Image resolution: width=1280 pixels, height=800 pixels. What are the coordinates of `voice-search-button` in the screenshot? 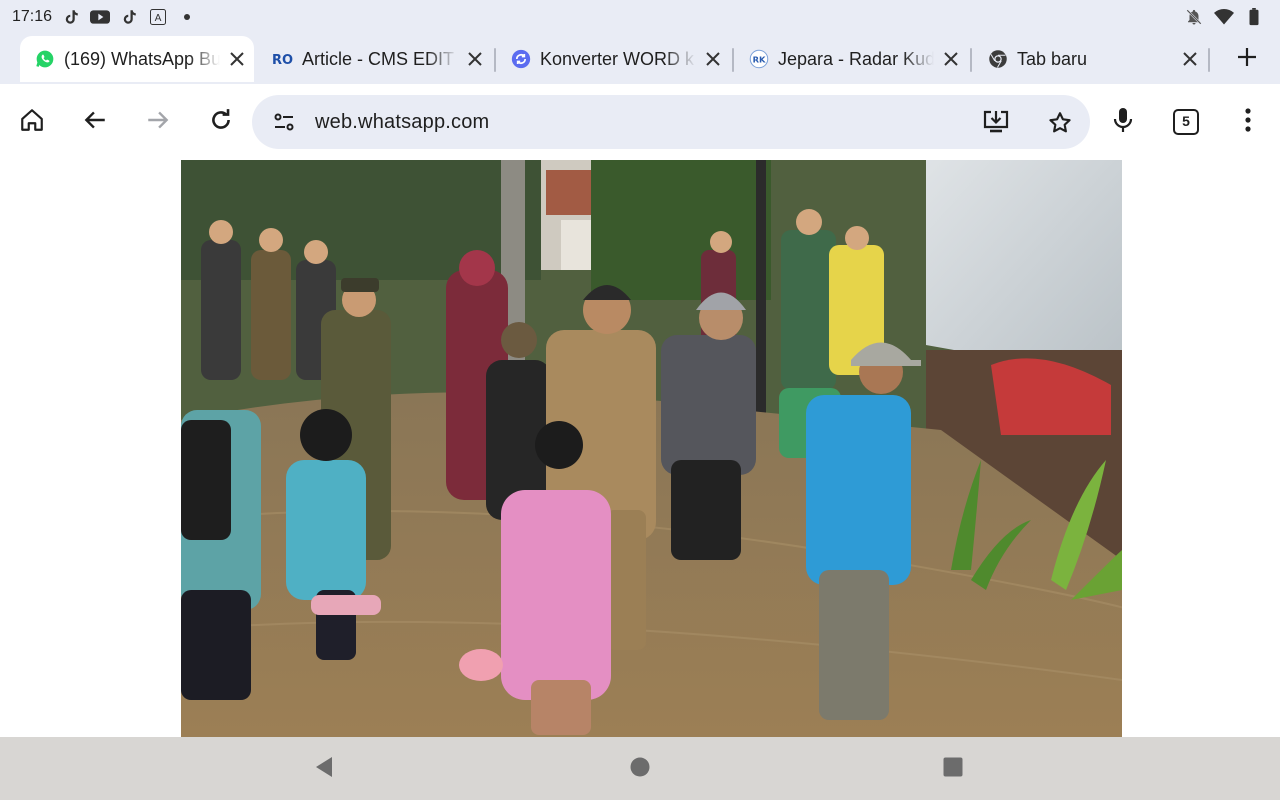 It's located at (1123, 122).